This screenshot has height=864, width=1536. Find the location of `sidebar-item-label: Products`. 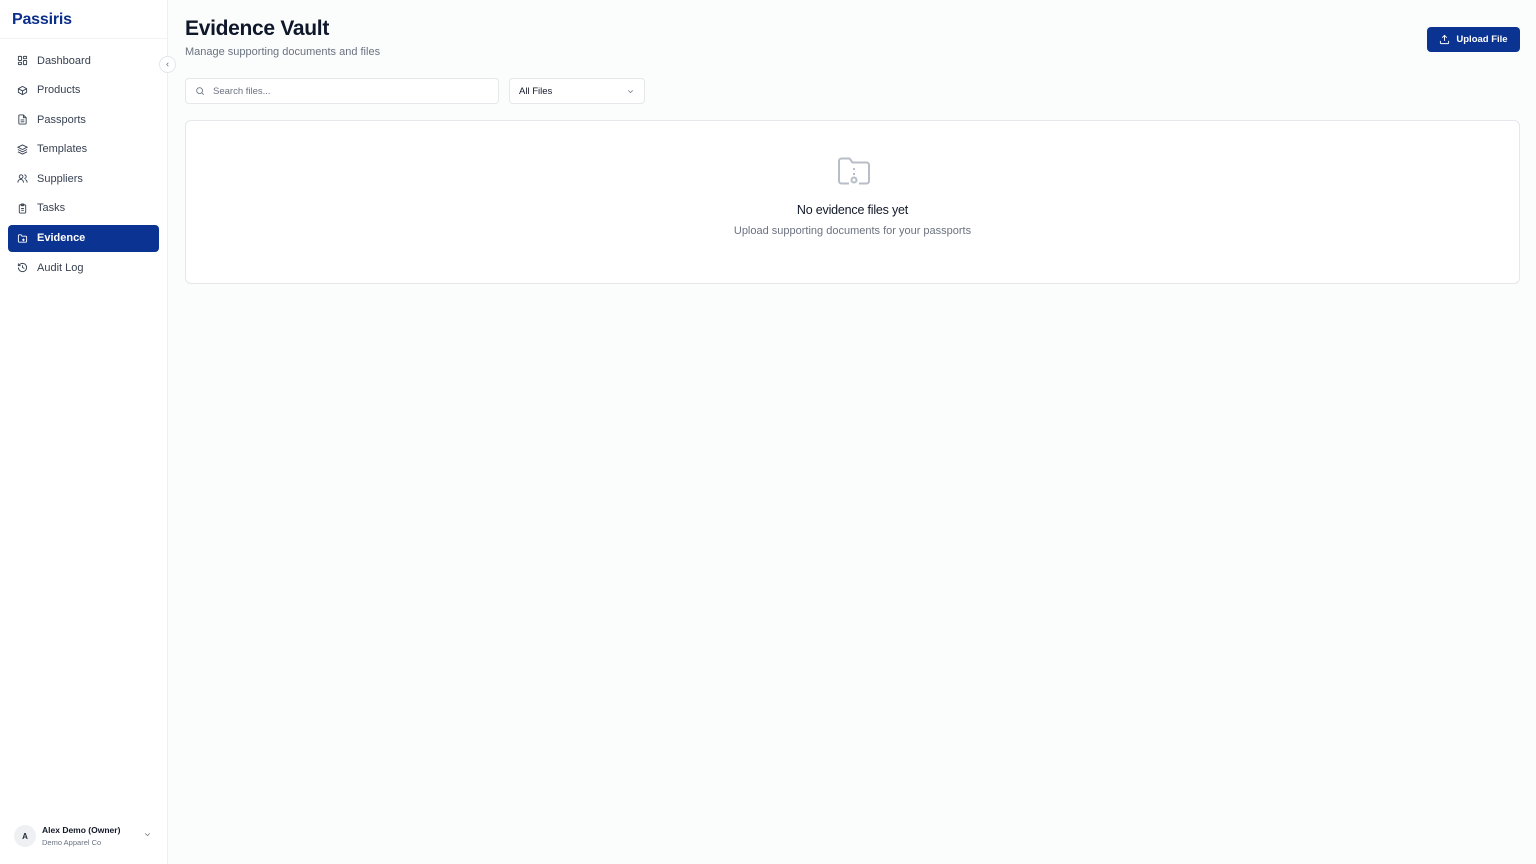

sidebar-item-label: Products is located at coordinates (59, 90).